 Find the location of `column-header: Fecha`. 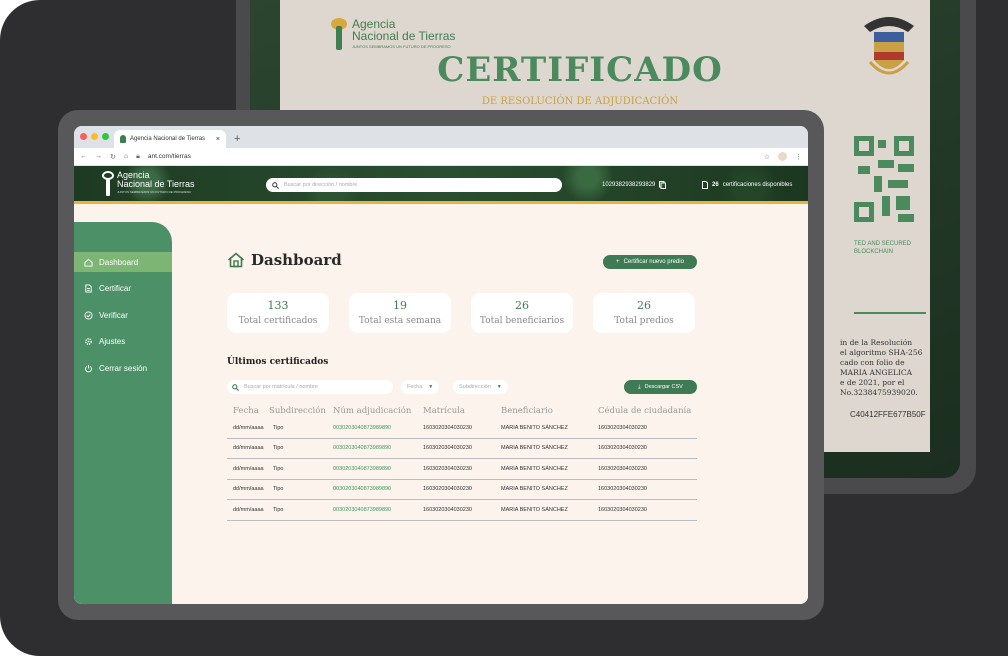

column-header: Fecha is located at coordinates (248, 411).